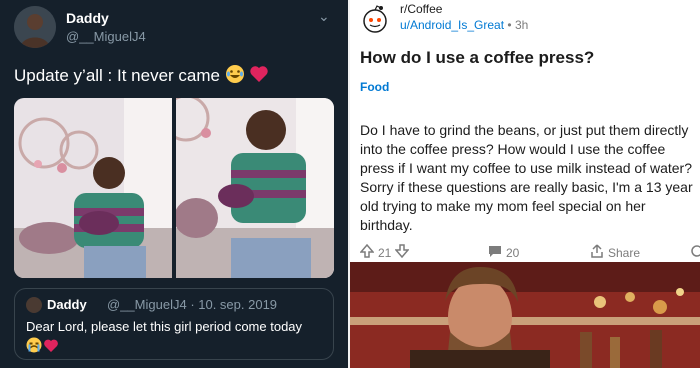 This screenshot has width=700, height=368. Describe the element at coordinates (87, 18) in the screenshot. I see `author-name: Daddy` at that location.